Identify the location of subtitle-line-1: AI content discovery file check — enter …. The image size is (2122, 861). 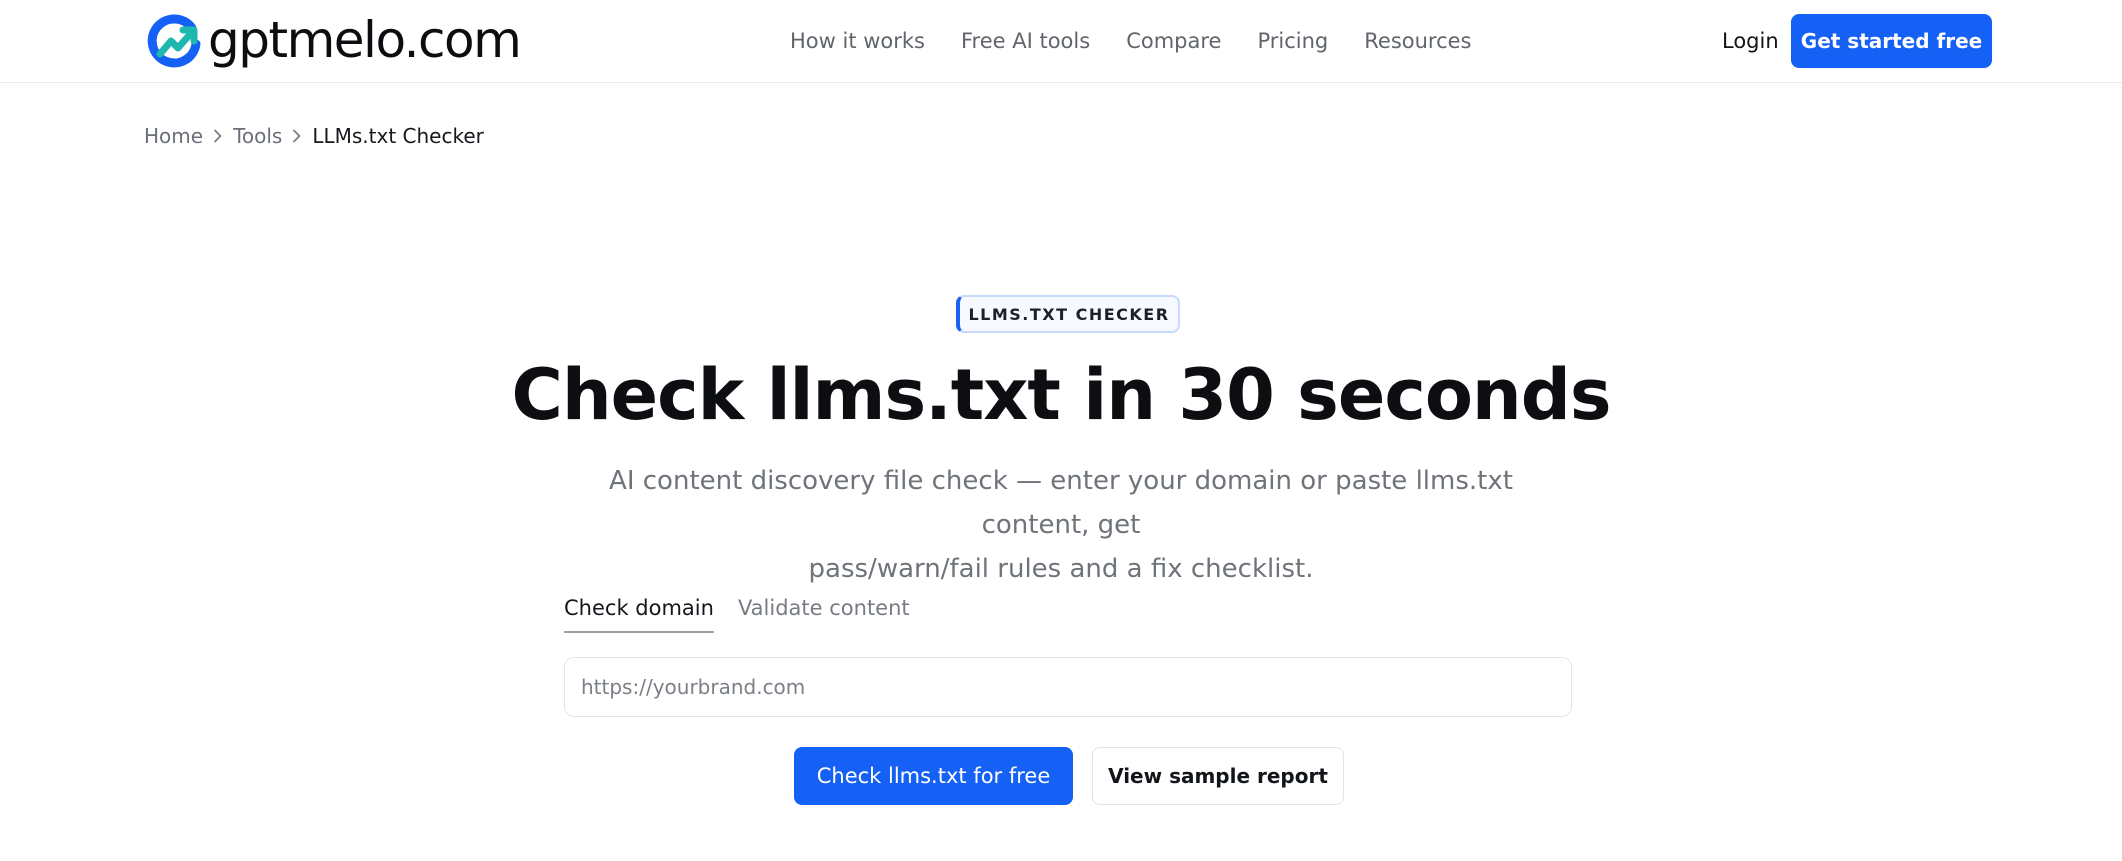
(1061, 503).